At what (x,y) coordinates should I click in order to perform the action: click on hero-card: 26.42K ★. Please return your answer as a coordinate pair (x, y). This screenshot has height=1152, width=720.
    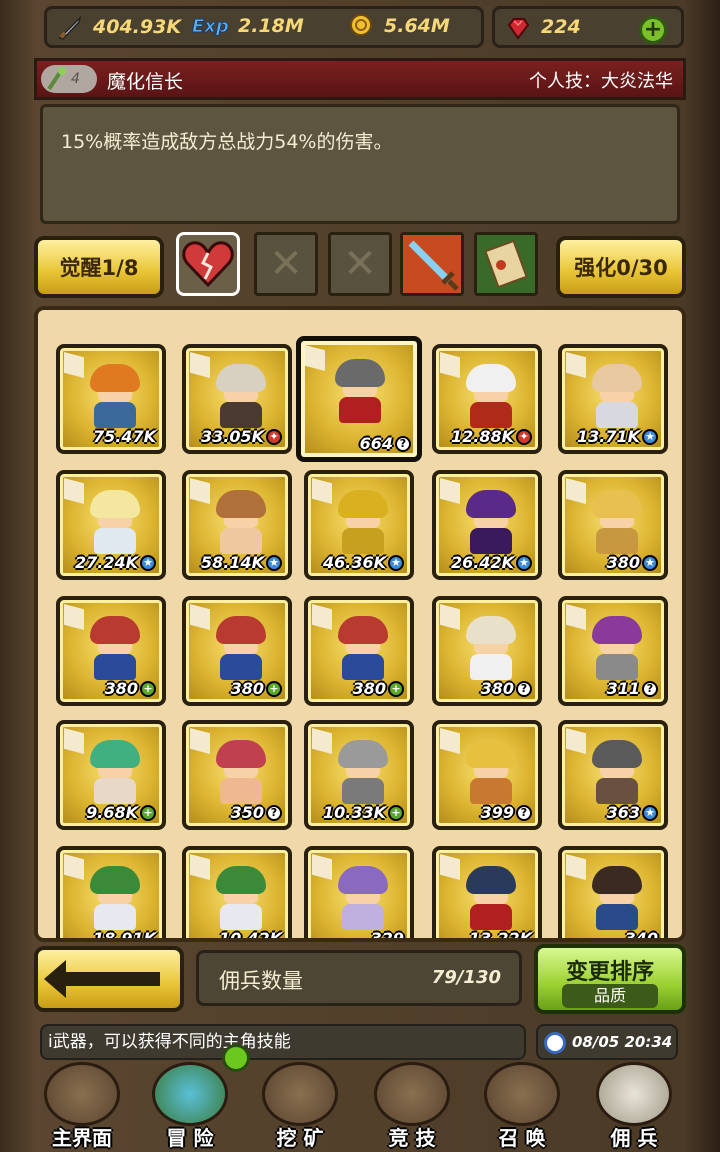
    Looking at the image, I should click on (487, 525).